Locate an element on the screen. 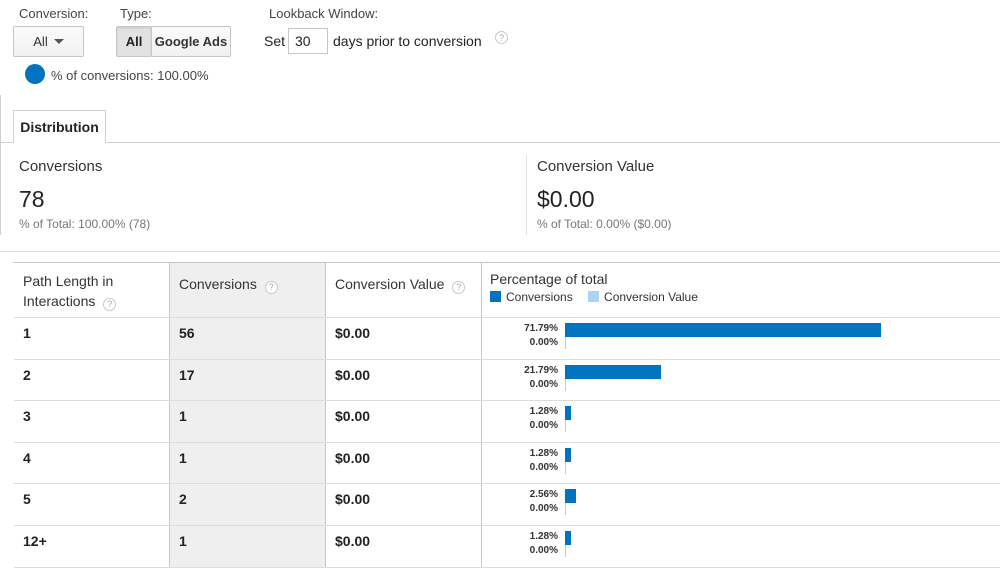  table-row: 1 56 $0.00 71.79% 0.00% is located at coordinates (507, 339).